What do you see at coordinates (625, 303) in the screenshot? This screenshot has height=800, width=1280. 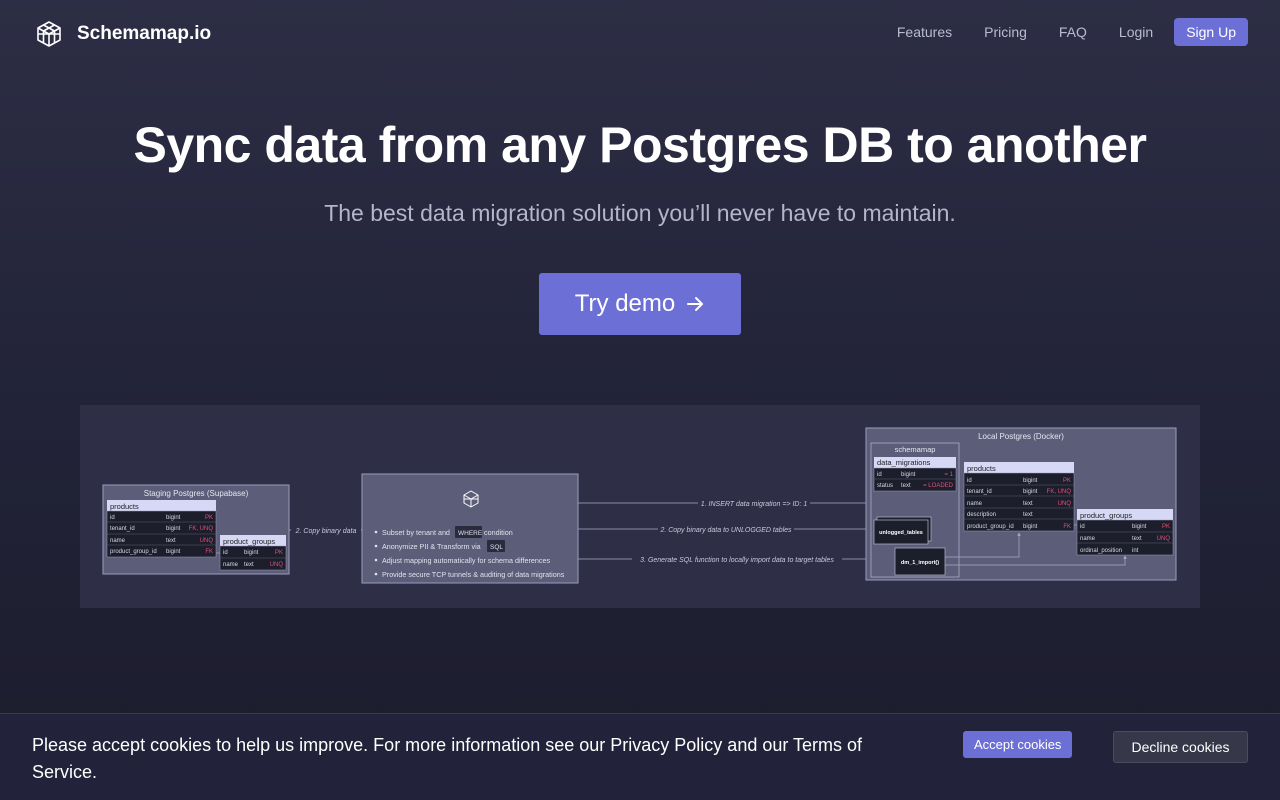 I see `try-demo-label: Try demo` at bounding box center [625, 303].